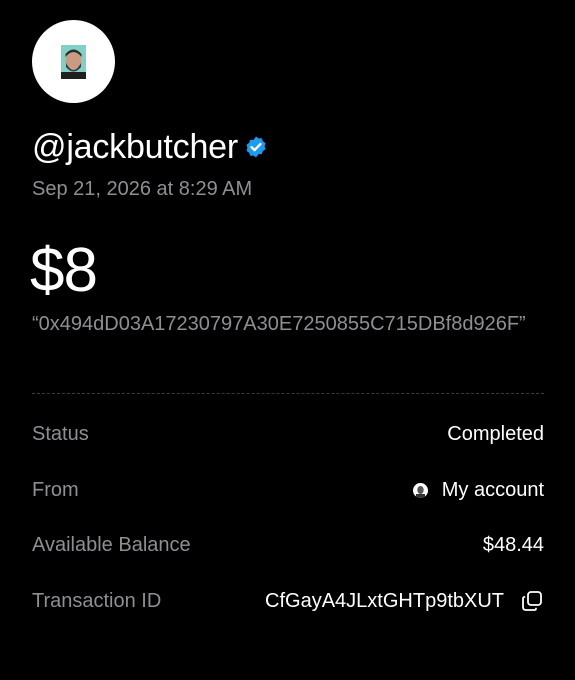  Describe the element at coordinates (420, 490) in the screenshot. I see `account-avatar-icon` at that location.